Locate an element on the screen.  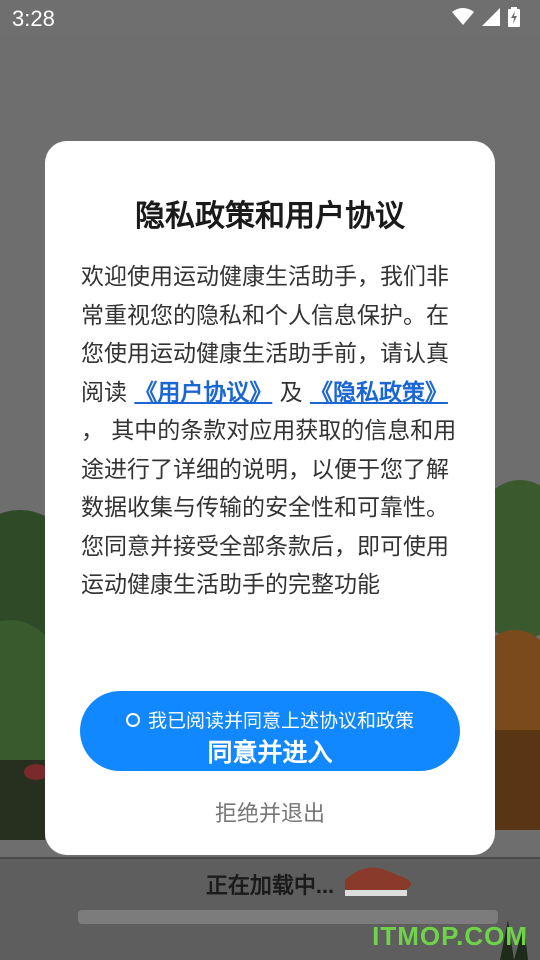
status-icons is located at coordinates (486, 17).